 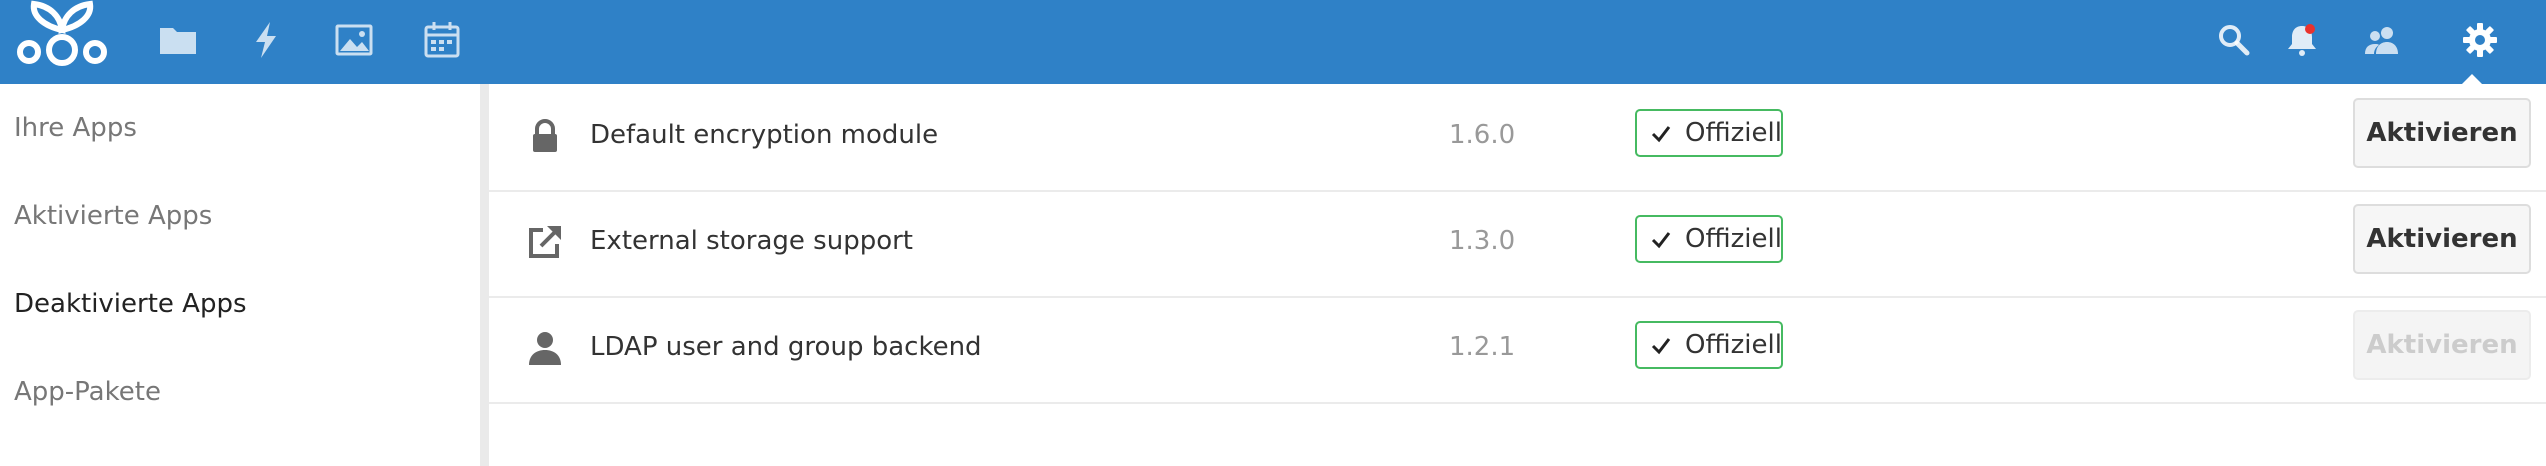 I want to click on calendar-icon, so click(x=442, y=40).